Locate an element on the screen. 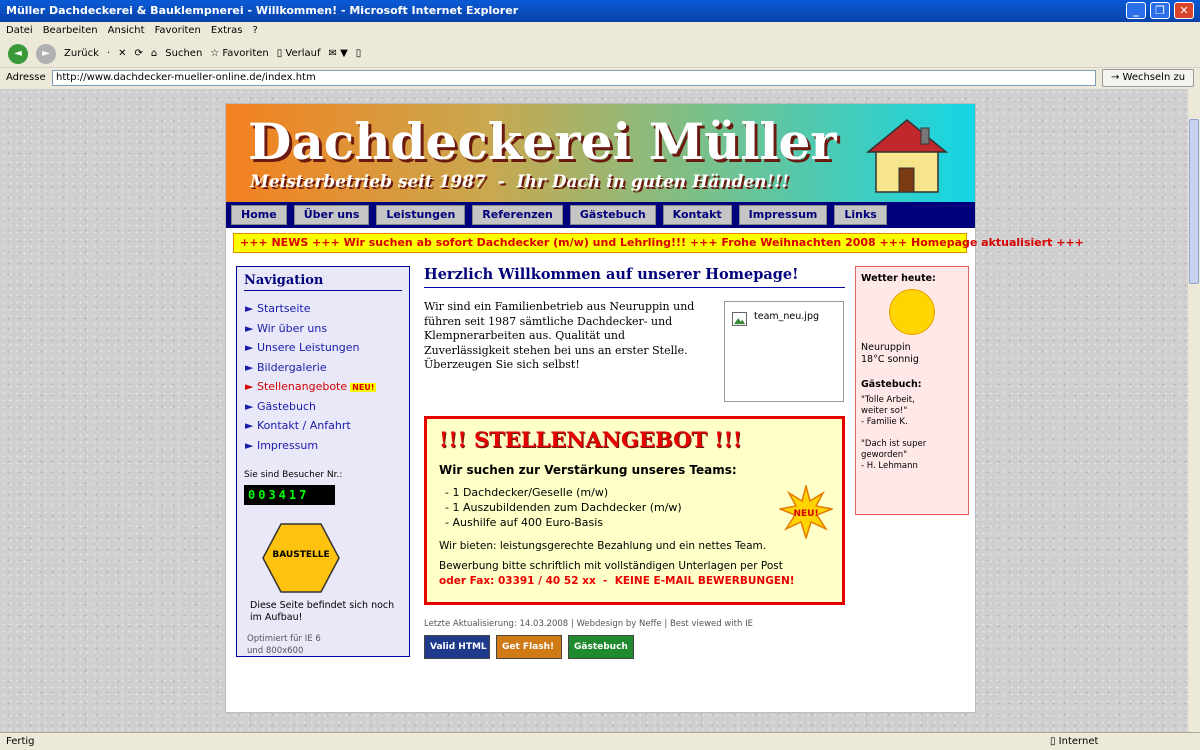 This screenshot has height=750, width=1200. new-badge: NEU! is located at coordinates (363, 387).